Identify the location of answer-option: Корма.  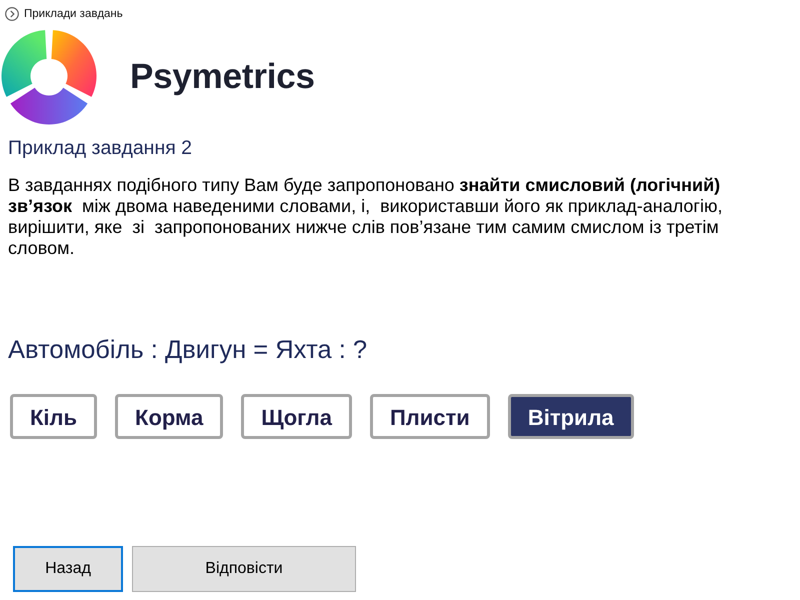
(169, 416).